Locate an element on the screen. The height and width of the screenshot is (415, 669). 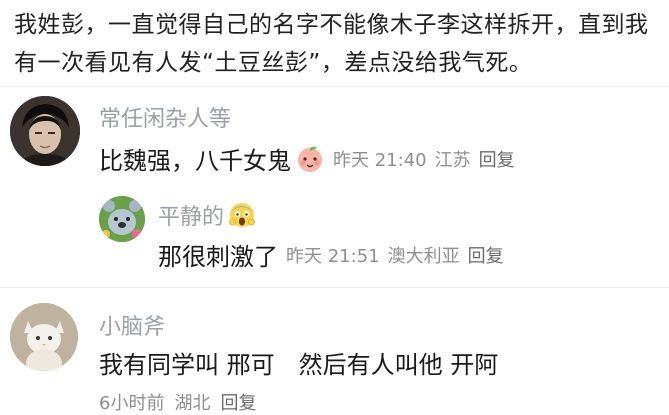
avatar-koala-icon is located at coordinates (122, 219).